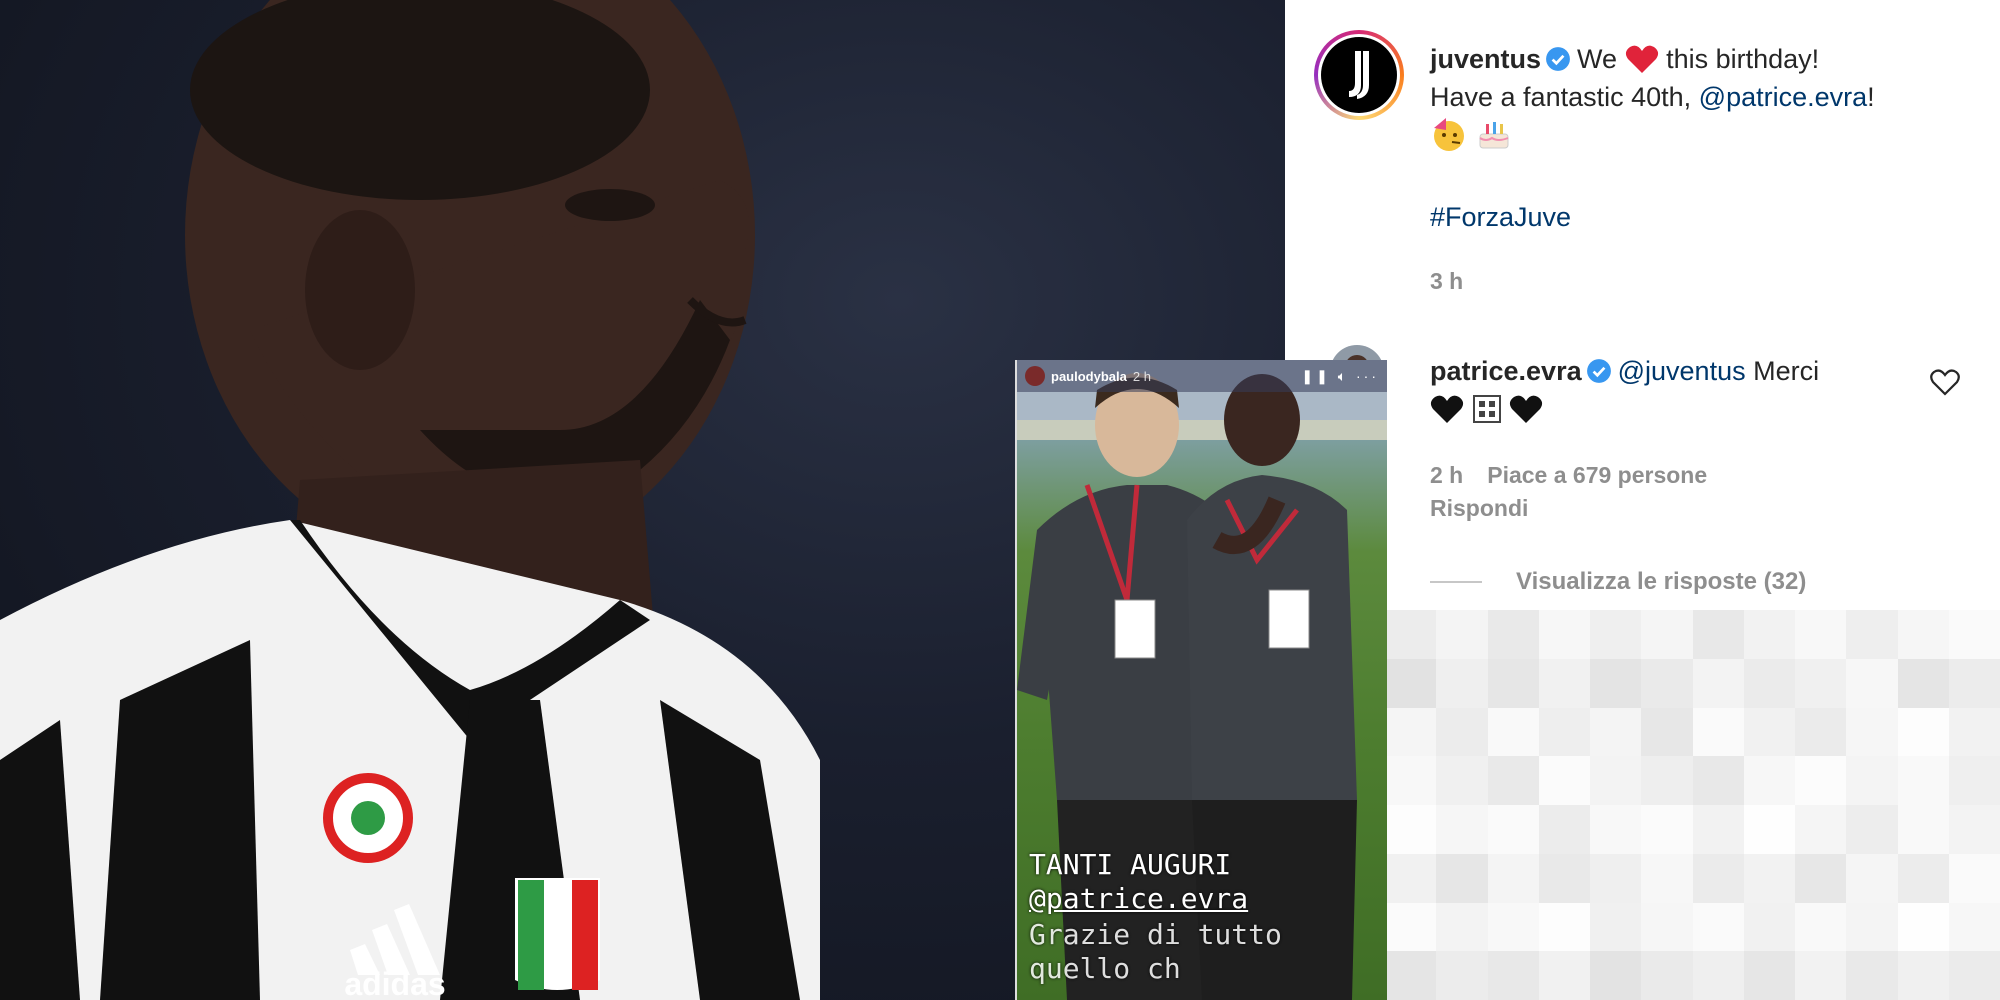 This screenshot has height=1000, width=2000. What do you see at coordinates (1561, 97) in the screenshot?
I see `caption-text-3: Have a fantastic 40th,` at bounding box center [1561, 97].